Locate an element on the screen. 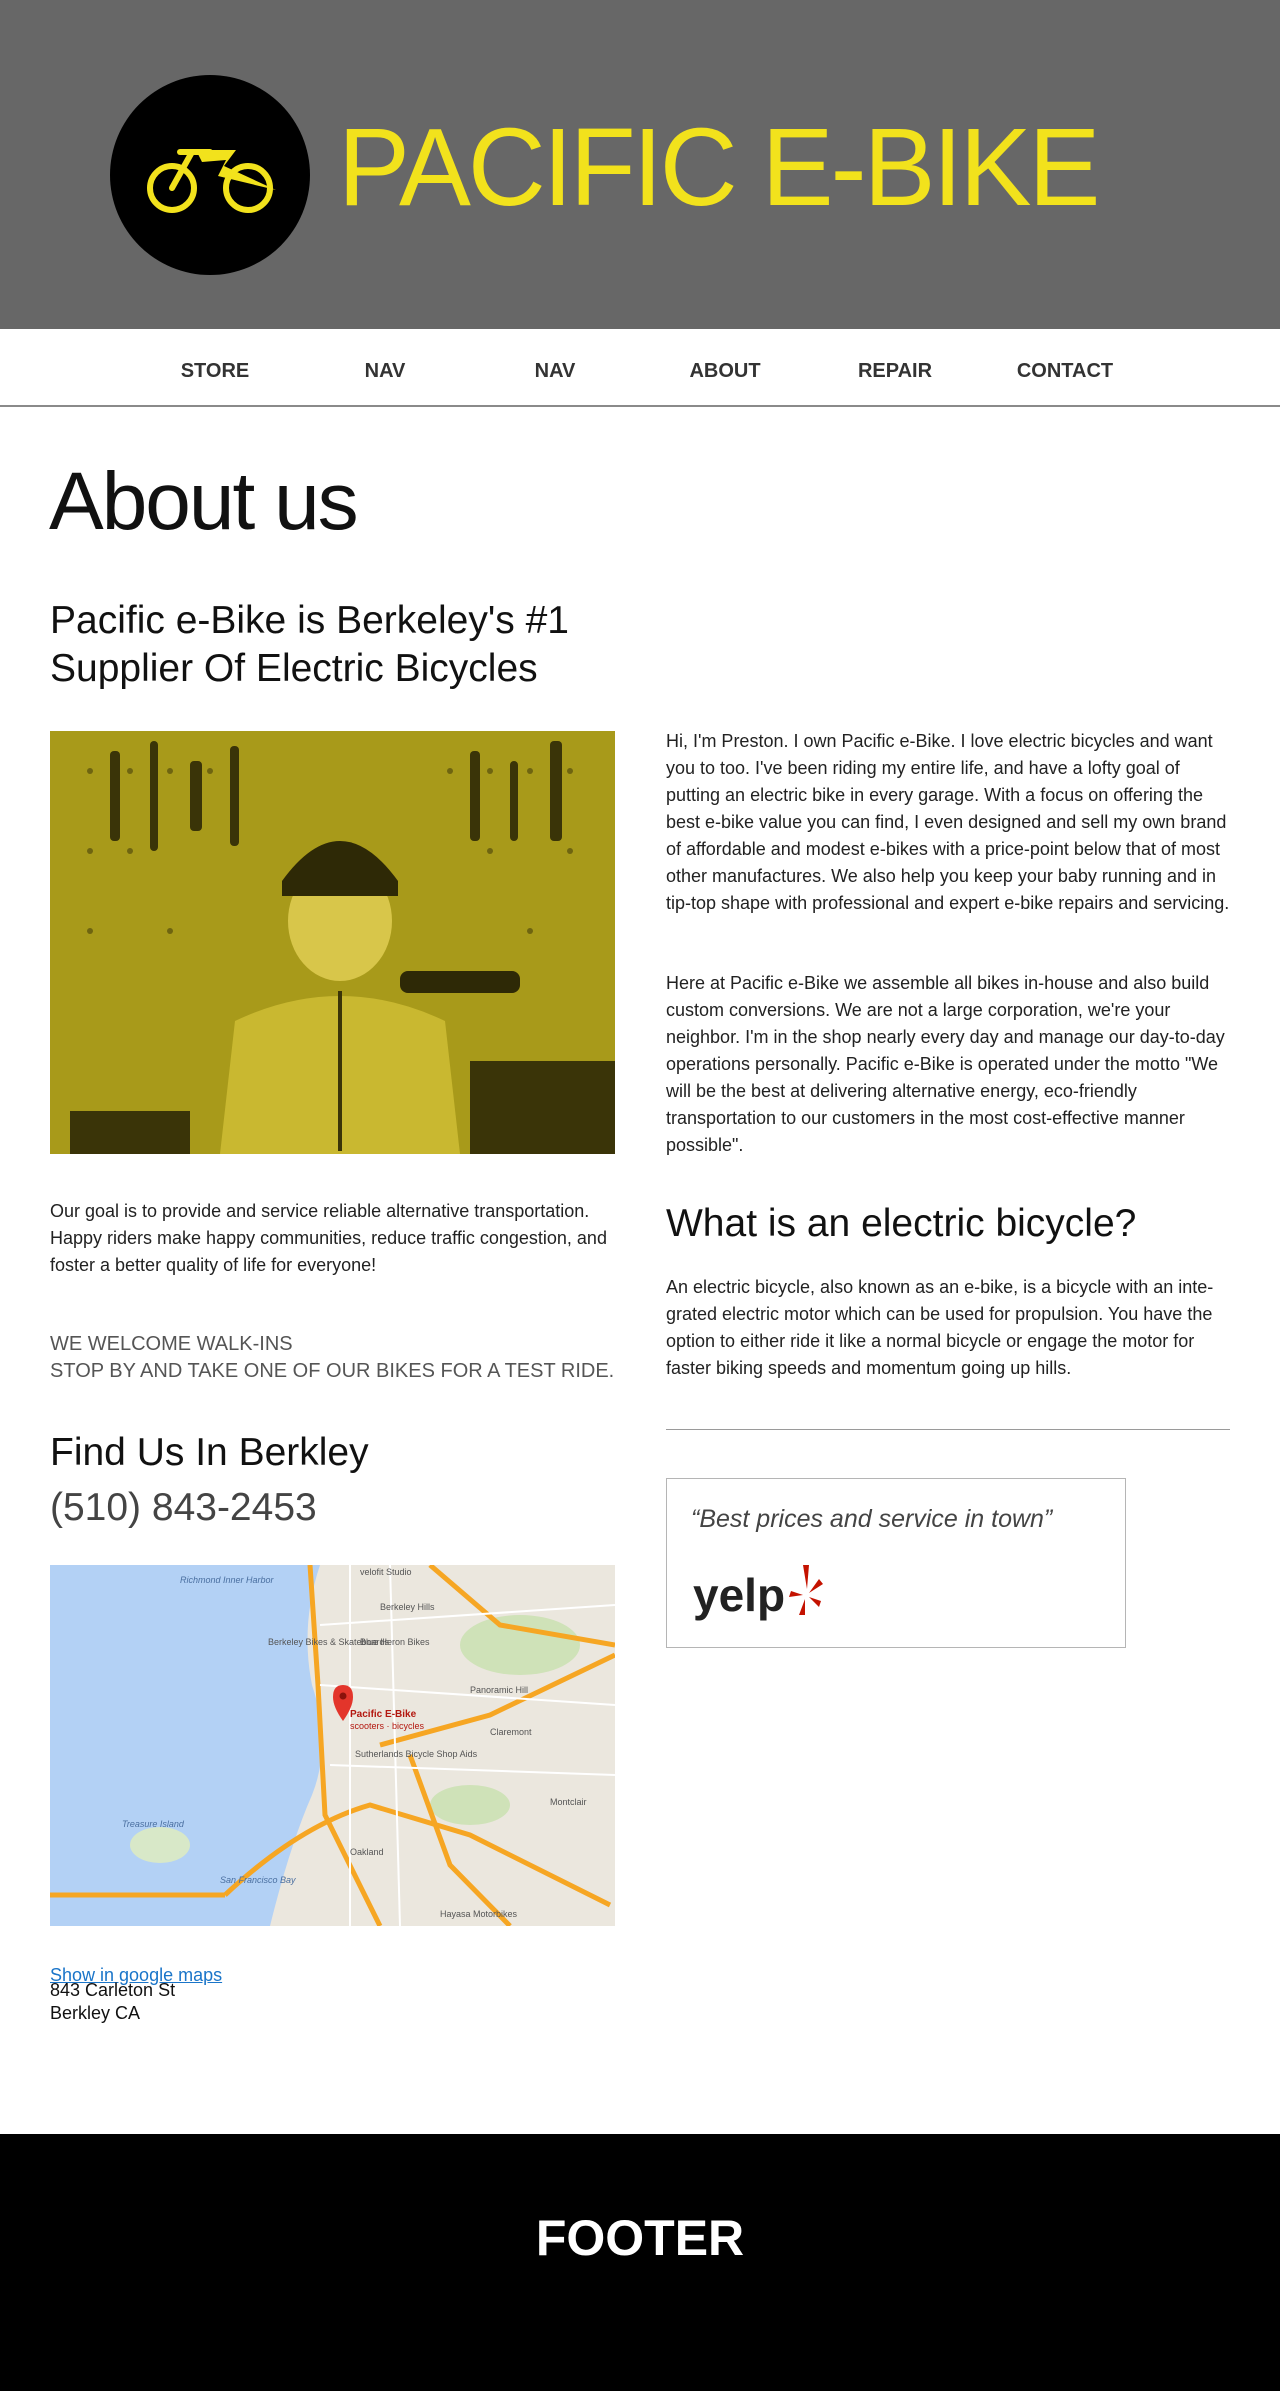  map-label: Sutherlands Bicycle Shop Aids is located at coordinates (416, 1754).